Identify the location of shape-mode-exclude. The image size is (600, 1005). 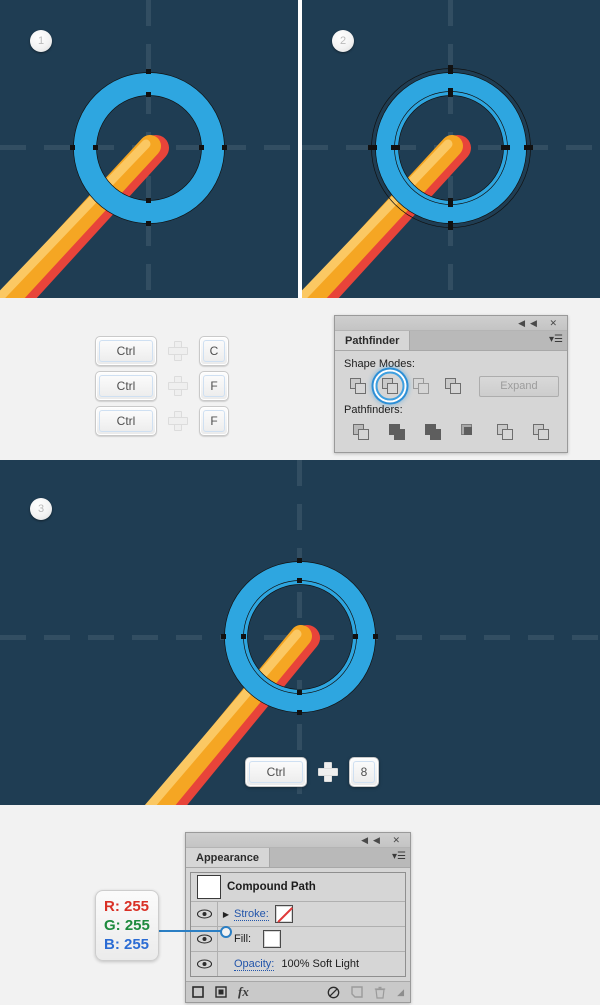
(452, 386).